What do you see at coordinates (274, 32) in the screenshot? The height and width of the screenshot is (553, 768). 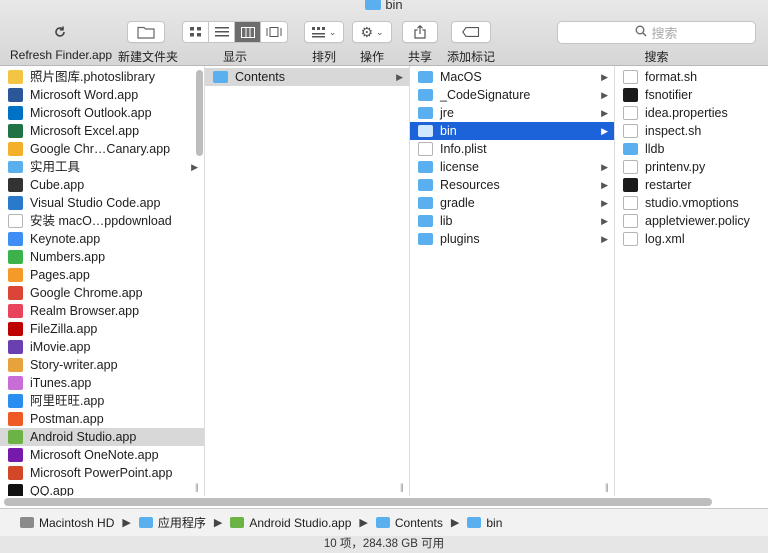 I see `gallery-view-button` at bounding box center [274, 32].